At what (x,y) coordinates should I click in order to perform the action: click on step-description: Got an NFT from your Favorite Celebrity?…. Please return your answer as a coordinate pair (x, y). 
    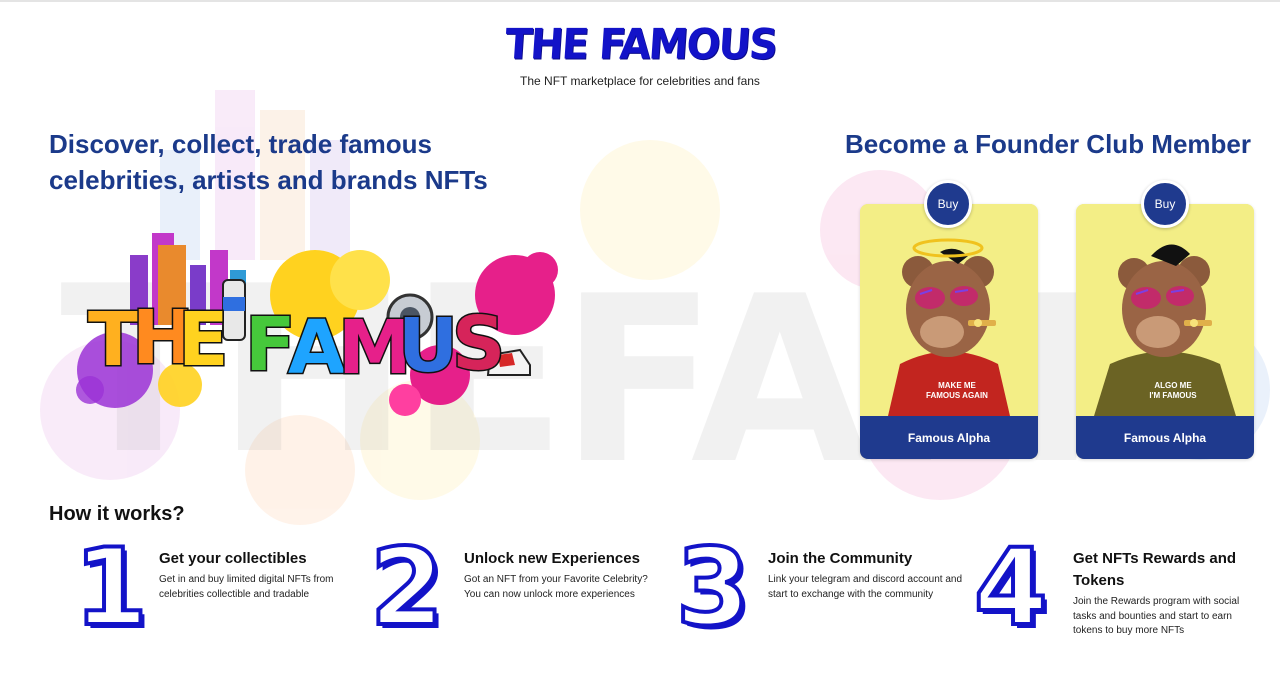
    Looking at the image, I should click on (556, 587).